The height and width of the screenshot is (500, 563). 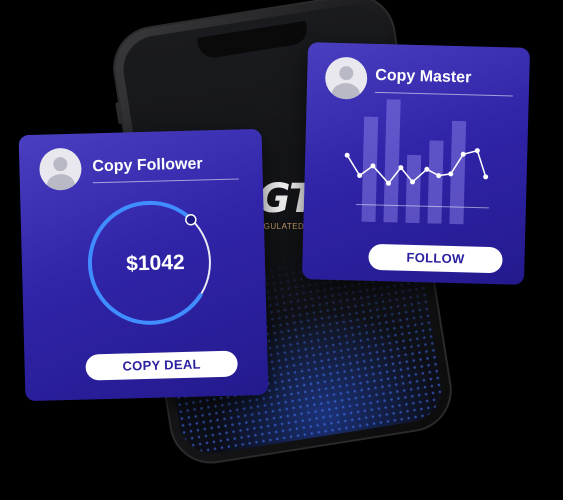 I want to click on phone-side-button, so click(x=119, y=113).